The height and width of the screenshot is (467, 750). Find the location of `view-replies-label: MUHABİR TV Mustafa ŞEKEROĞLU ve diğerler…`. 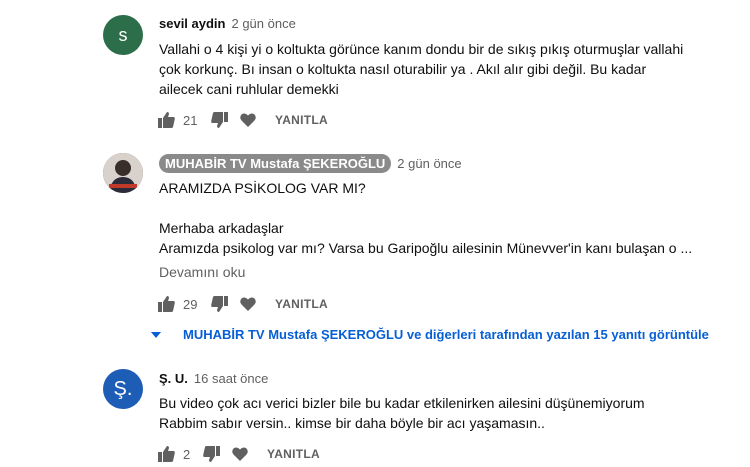

view-replies-label: MUHABİR TV Mustafa ŞEKEROĞLU ve diğerler… is located at coordinates (446, 334).